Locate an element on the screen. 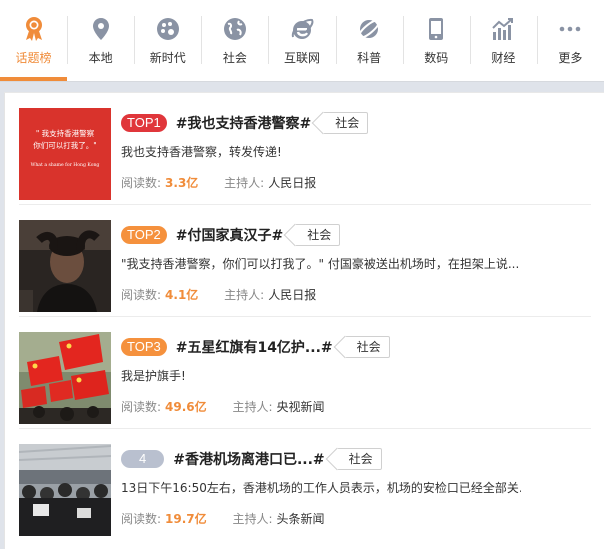 The height and width of the screenshot is (549, 604). category-nav: 话题榜 本地 新时代 社会 互联网 科普 数码 财经 更多 is located at coordinates (302, 41).